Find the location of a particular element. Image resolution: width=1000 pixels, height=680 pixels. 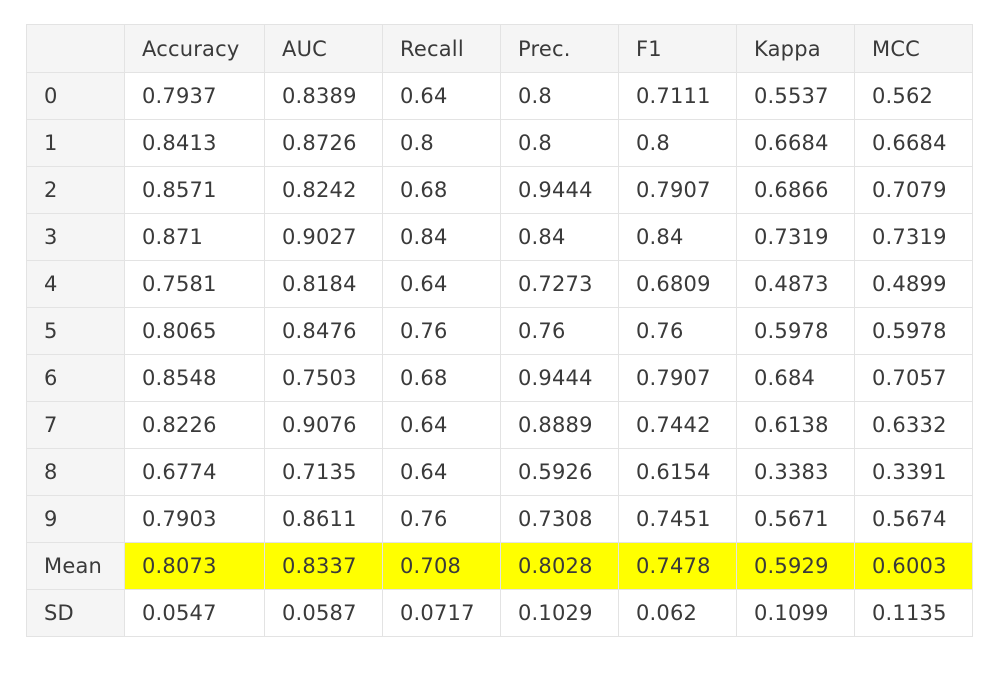

cell-accuracy: 0.7581 is located at coordinates (194, 284).